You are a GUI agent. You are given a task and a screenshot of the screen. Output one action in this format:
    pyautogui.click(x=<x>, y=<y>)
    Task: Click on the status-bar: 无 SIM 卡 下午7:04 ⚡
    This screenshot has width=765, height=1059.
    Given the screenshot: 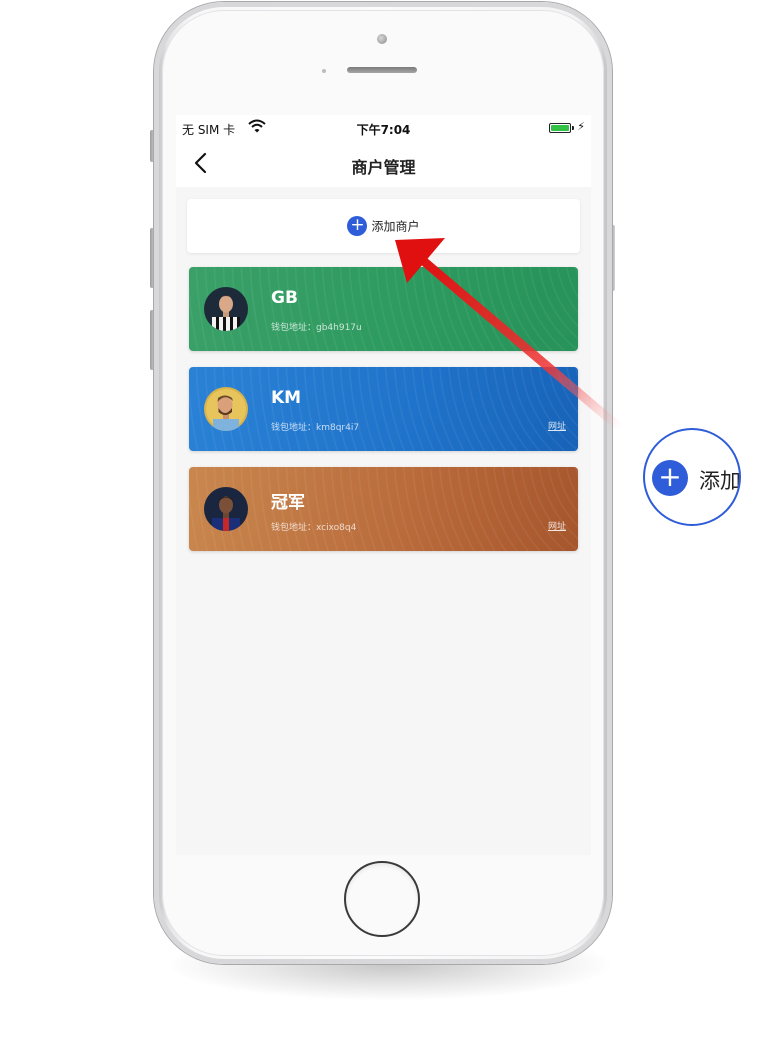 What is the action you would take?
    pyautogui.click(x=383, y=128)
    